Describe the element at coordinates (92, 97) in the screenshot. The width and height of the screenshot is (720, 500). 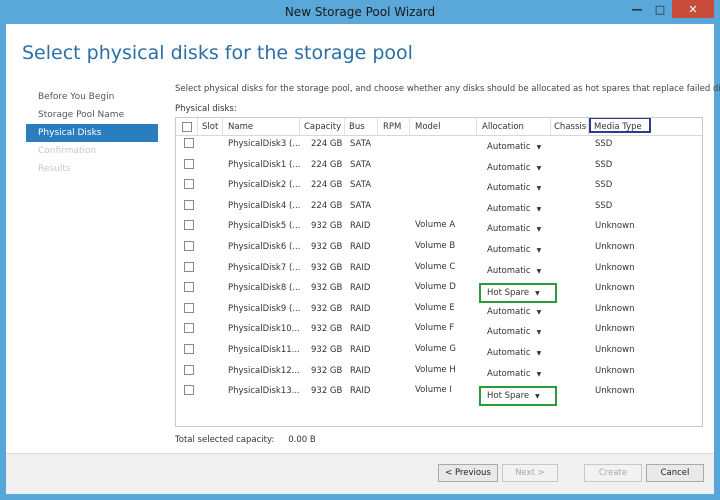
I see `nav-item-before-you-begin: Before You Begin` at that location.